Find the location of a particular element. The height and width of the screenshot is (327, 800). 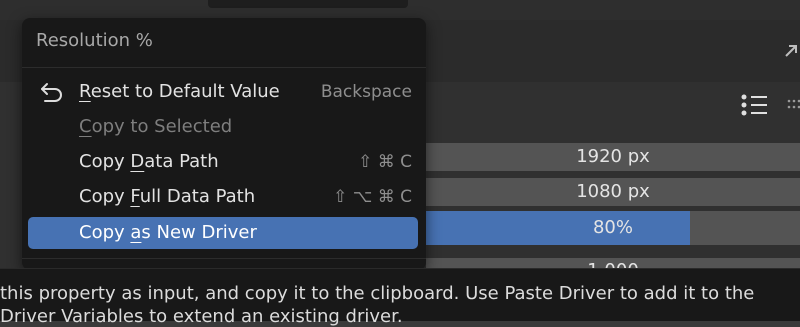

menu-item-copy-full-data-path: Copy Full Data Path ⇧ ⌥ ⌘ C is located at coordinates (223, 197).